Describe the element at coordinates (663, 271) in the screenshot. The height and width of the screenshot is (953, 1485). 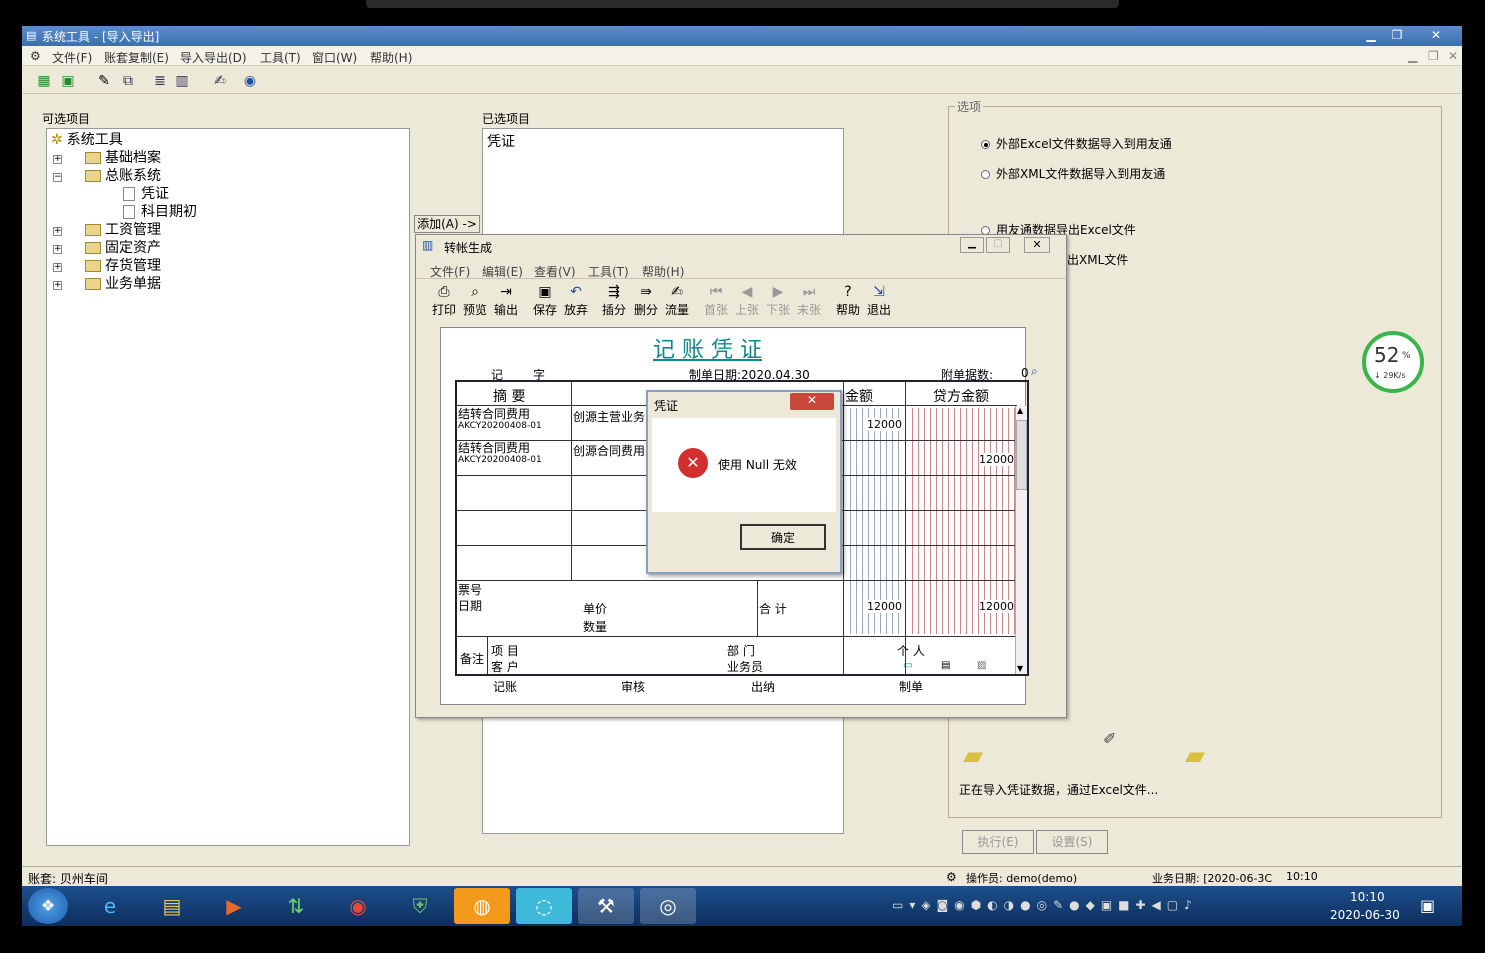
I see `tz-menu-help: 帮助(H)` at that location.